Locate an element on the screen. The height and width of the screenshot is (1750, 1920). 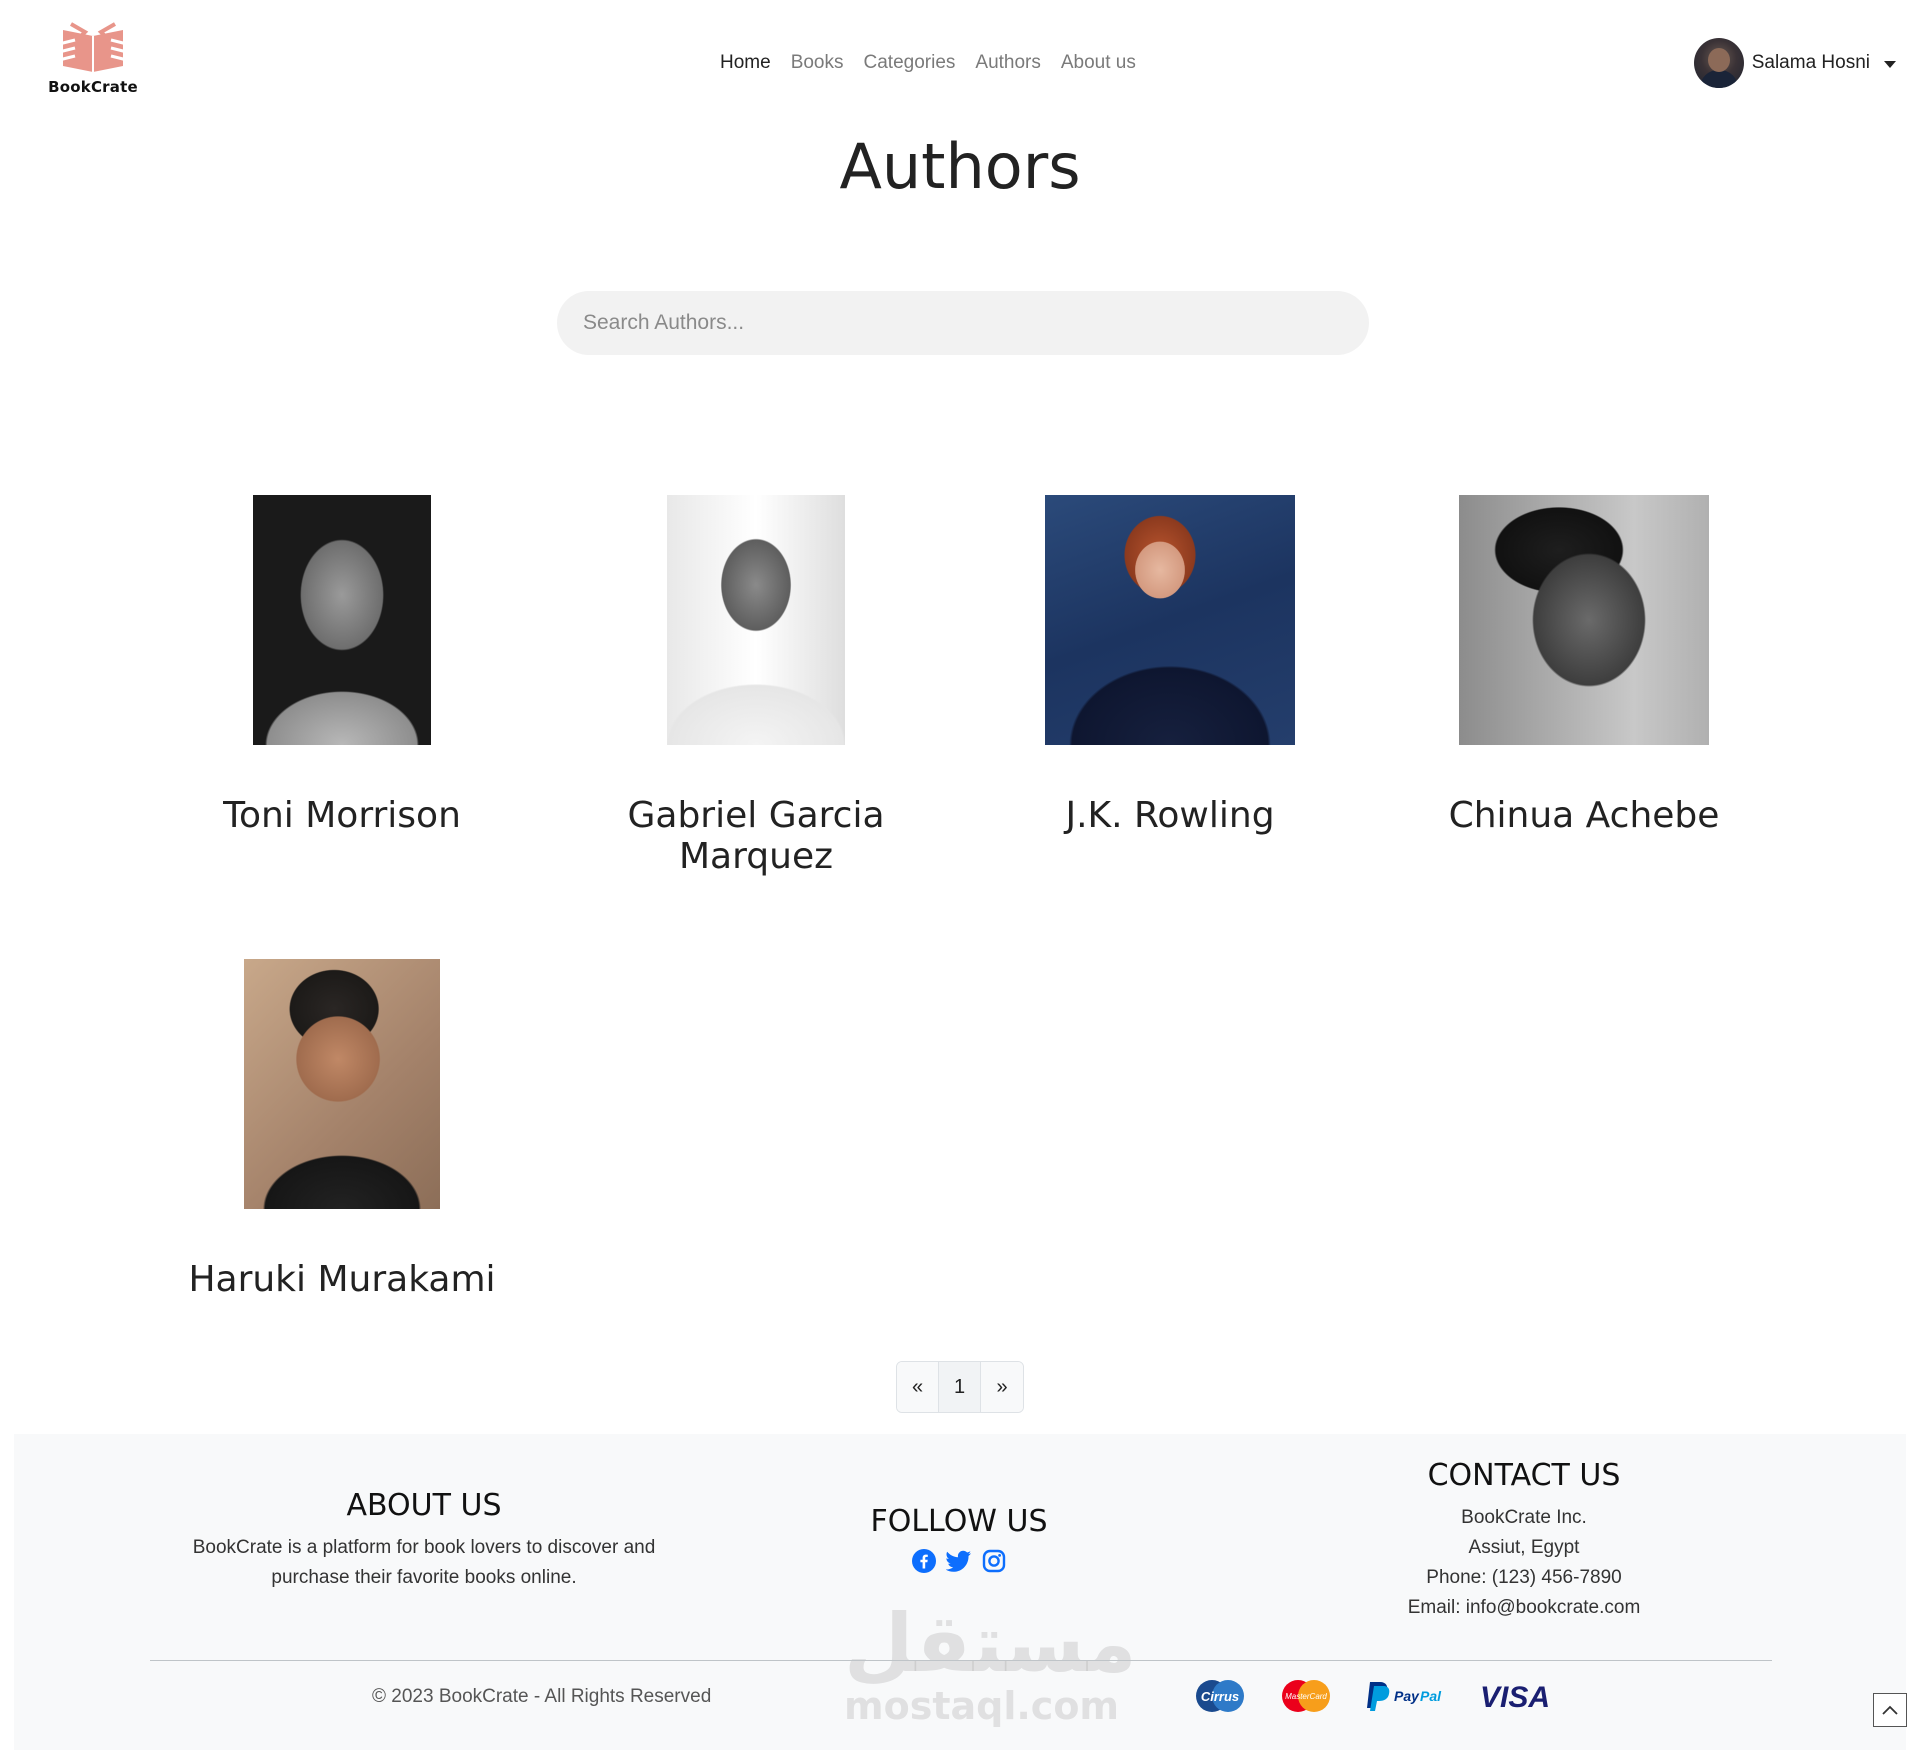
chevron-up-icon is located at coordinates (1890, 1710).